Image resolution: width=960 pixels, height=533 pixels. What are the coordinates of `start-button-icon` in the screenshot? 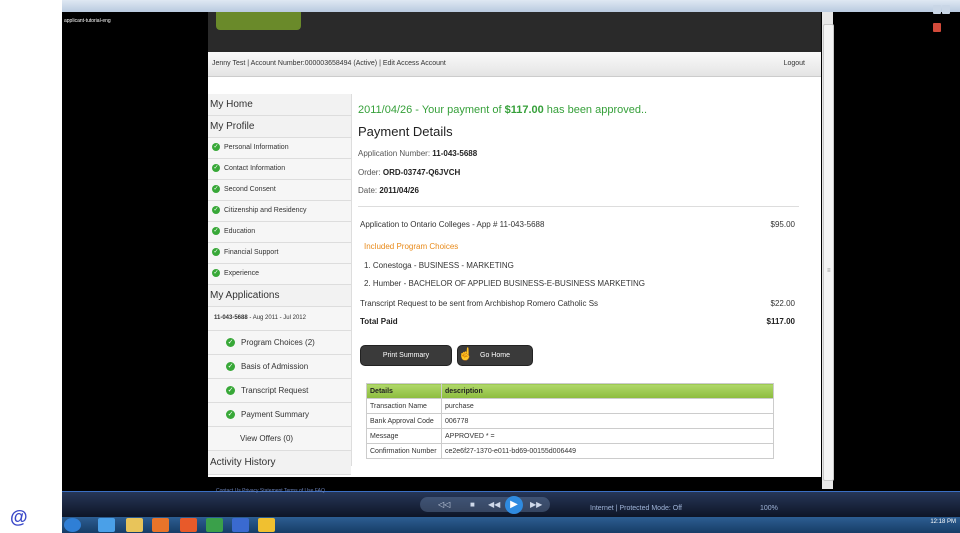 It's located at (72, 525).